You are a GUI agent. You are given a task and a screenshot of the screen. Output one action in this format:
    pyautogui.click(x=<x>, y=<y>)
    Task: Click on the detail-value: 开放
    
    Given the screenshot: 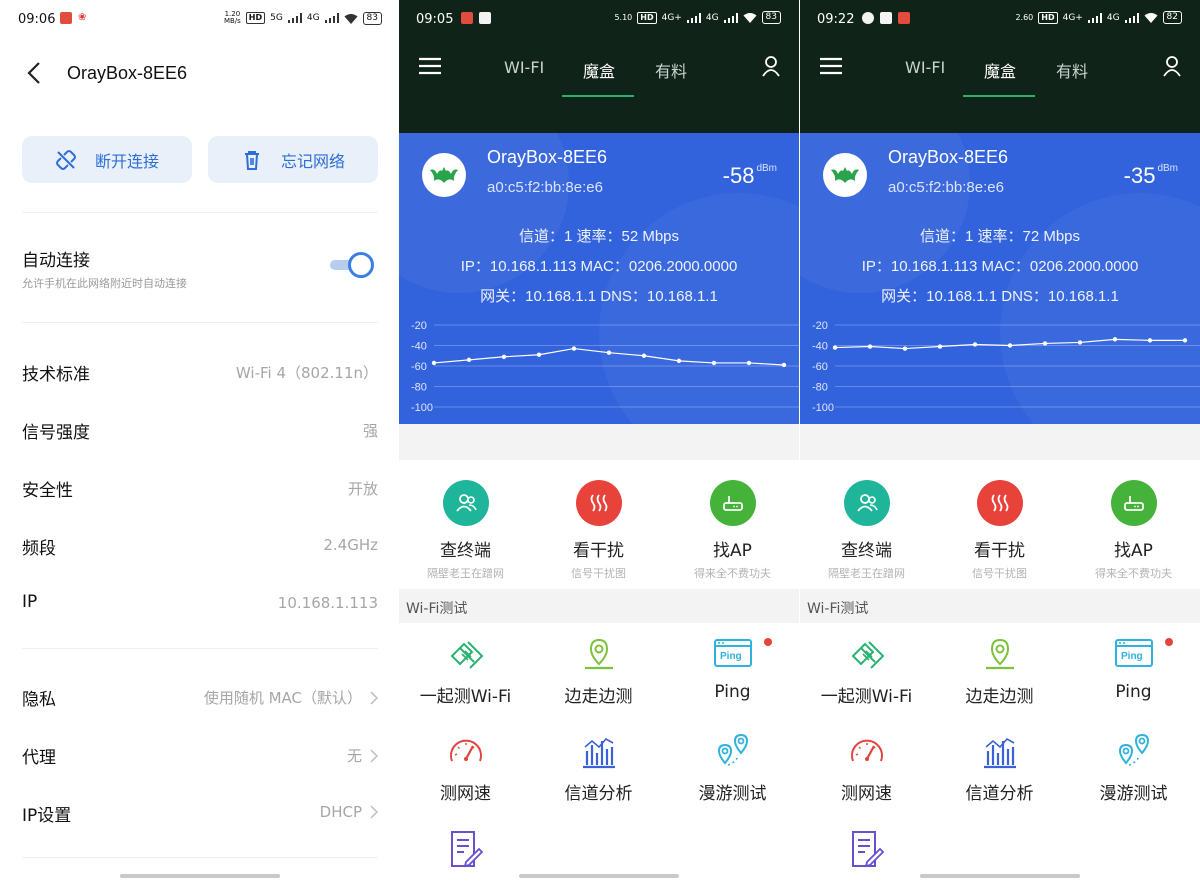 What is the action you would take?
    pyautogui.click(x=362, y=489)
    